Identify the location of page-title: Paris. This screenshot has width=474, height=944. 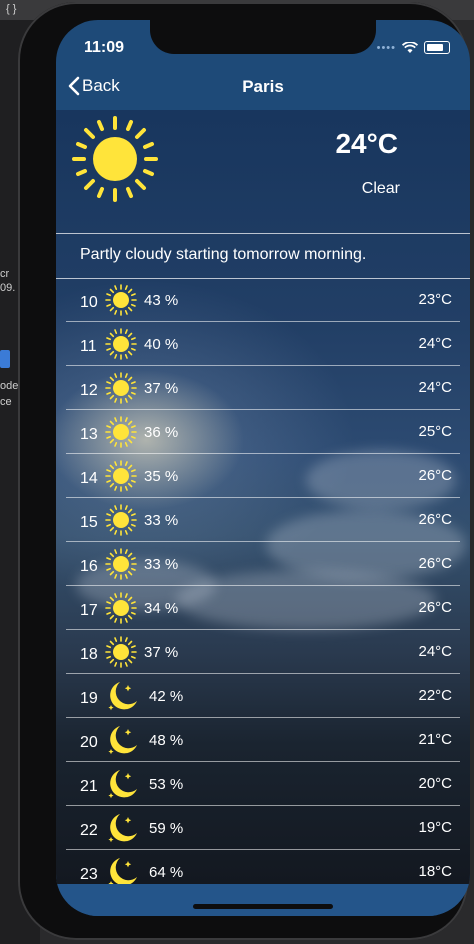
(263, 86).